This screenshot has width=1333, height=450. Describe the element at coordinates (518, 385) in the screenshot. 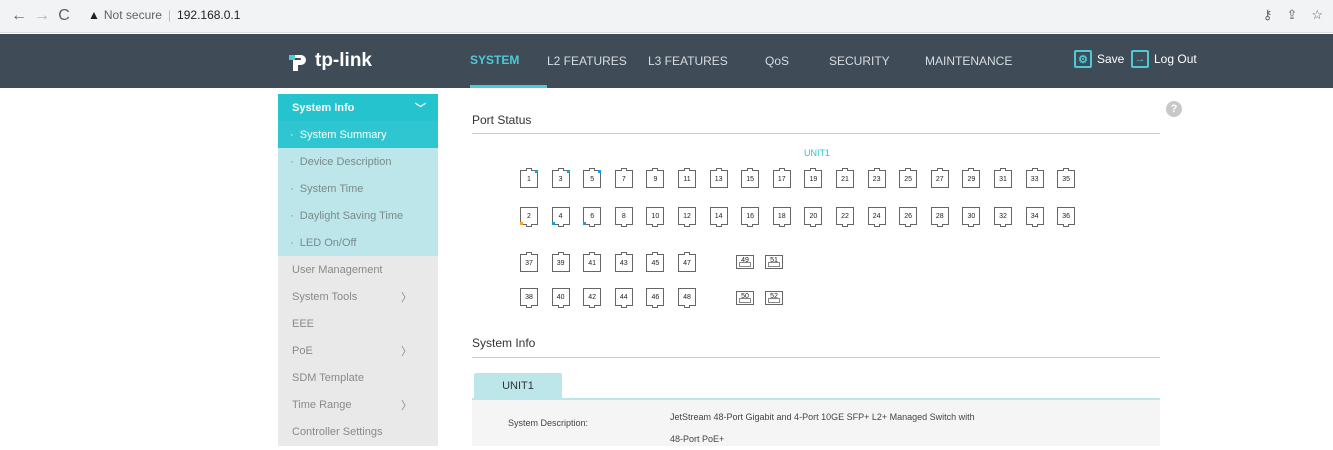

I see `tab-unit1: UNIT1` at that location.